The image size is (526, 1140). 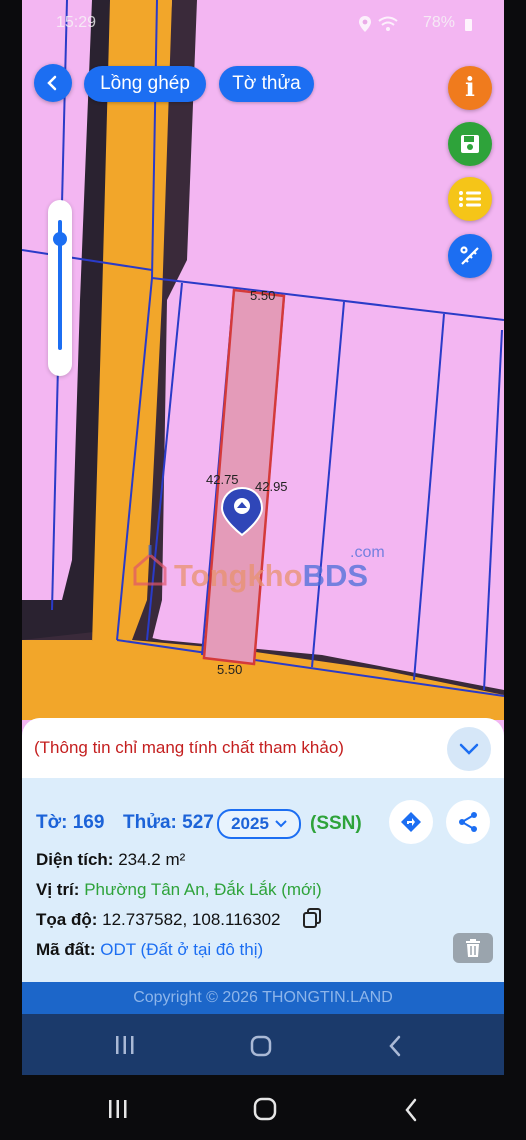 I want to click on copyright-text: Copyright © 2026 THONGTIN.LAND, so click(x=263, y=997).